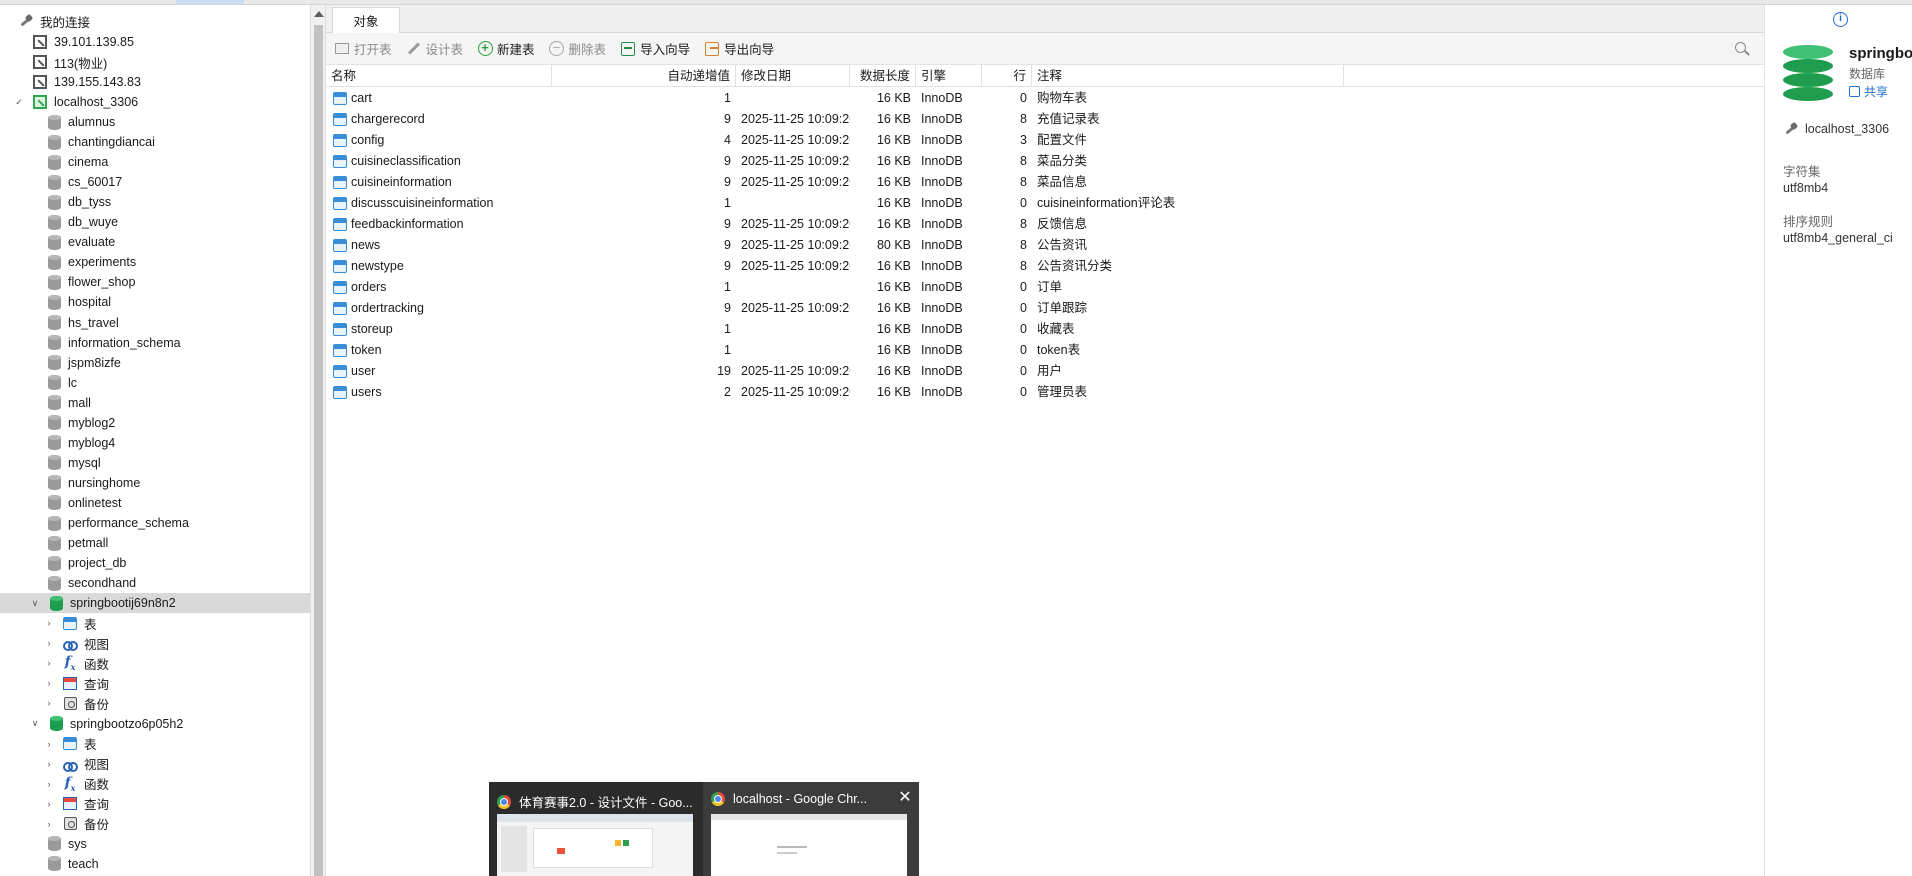 This screenshot has height=876, width=1912. I want to click on tree-database-item: myblog4, so click(155, 443).